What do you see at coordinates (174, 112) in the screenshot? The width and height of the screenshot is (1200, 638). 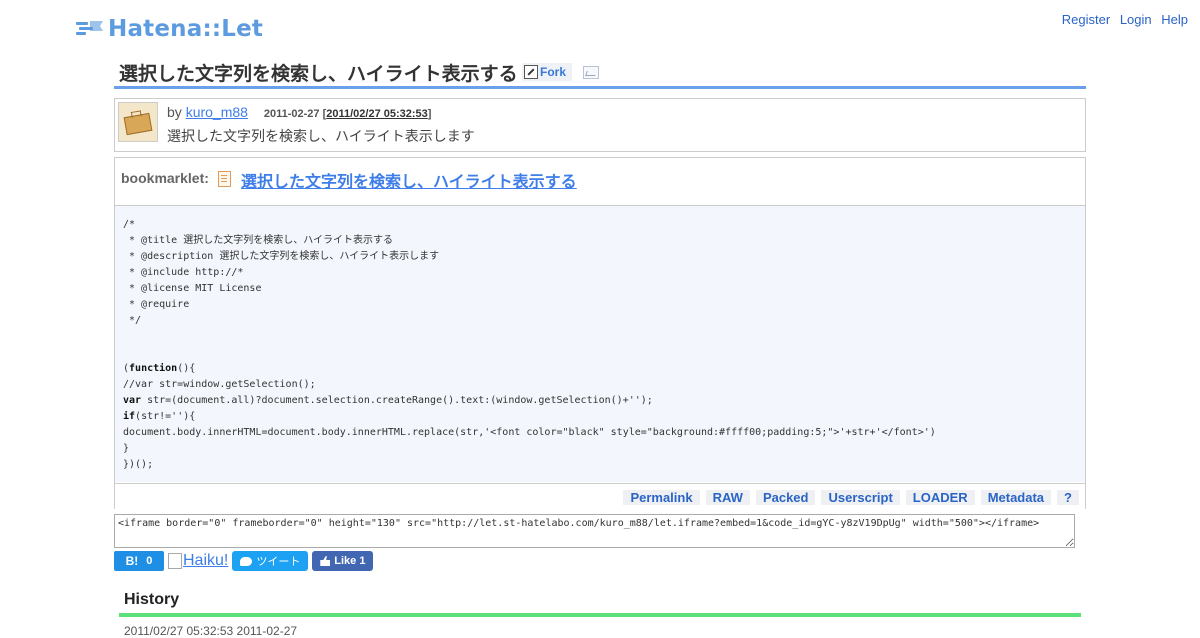 I see `by-label: by` at bounding box center [174, 112].